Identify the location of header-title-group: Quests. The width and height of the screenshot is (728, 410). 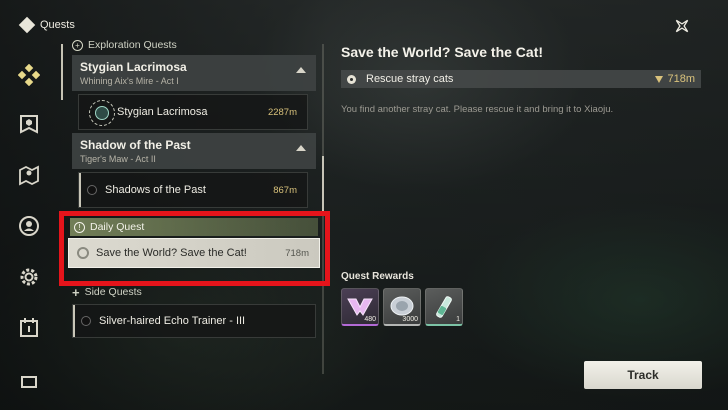
(46, 25).